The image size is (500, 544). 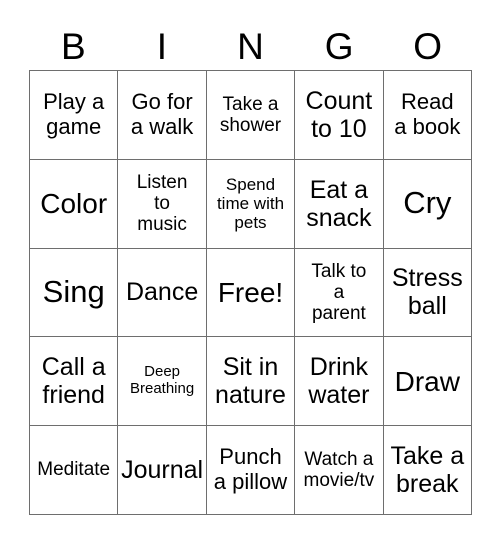 I want to click on bingo-cell-label: Watch a movie/tv, so click(x=339, y=470).